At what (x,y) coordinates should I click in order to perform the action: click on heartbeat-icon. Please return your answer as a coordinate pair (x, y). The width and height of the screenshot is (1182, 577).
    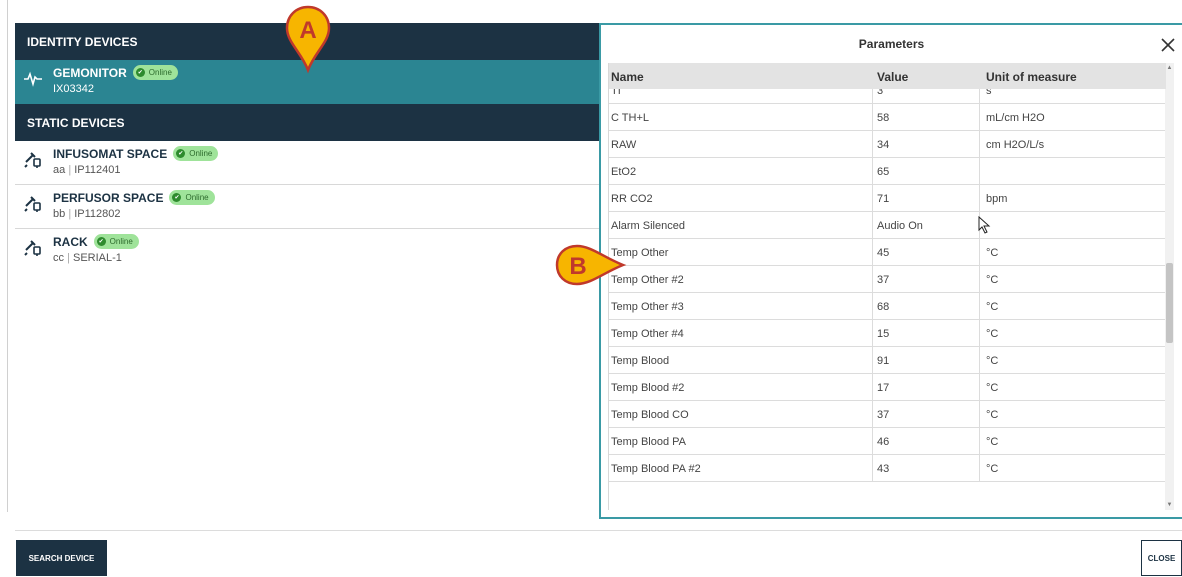
    Looking at the image, I should click on (33, 79).